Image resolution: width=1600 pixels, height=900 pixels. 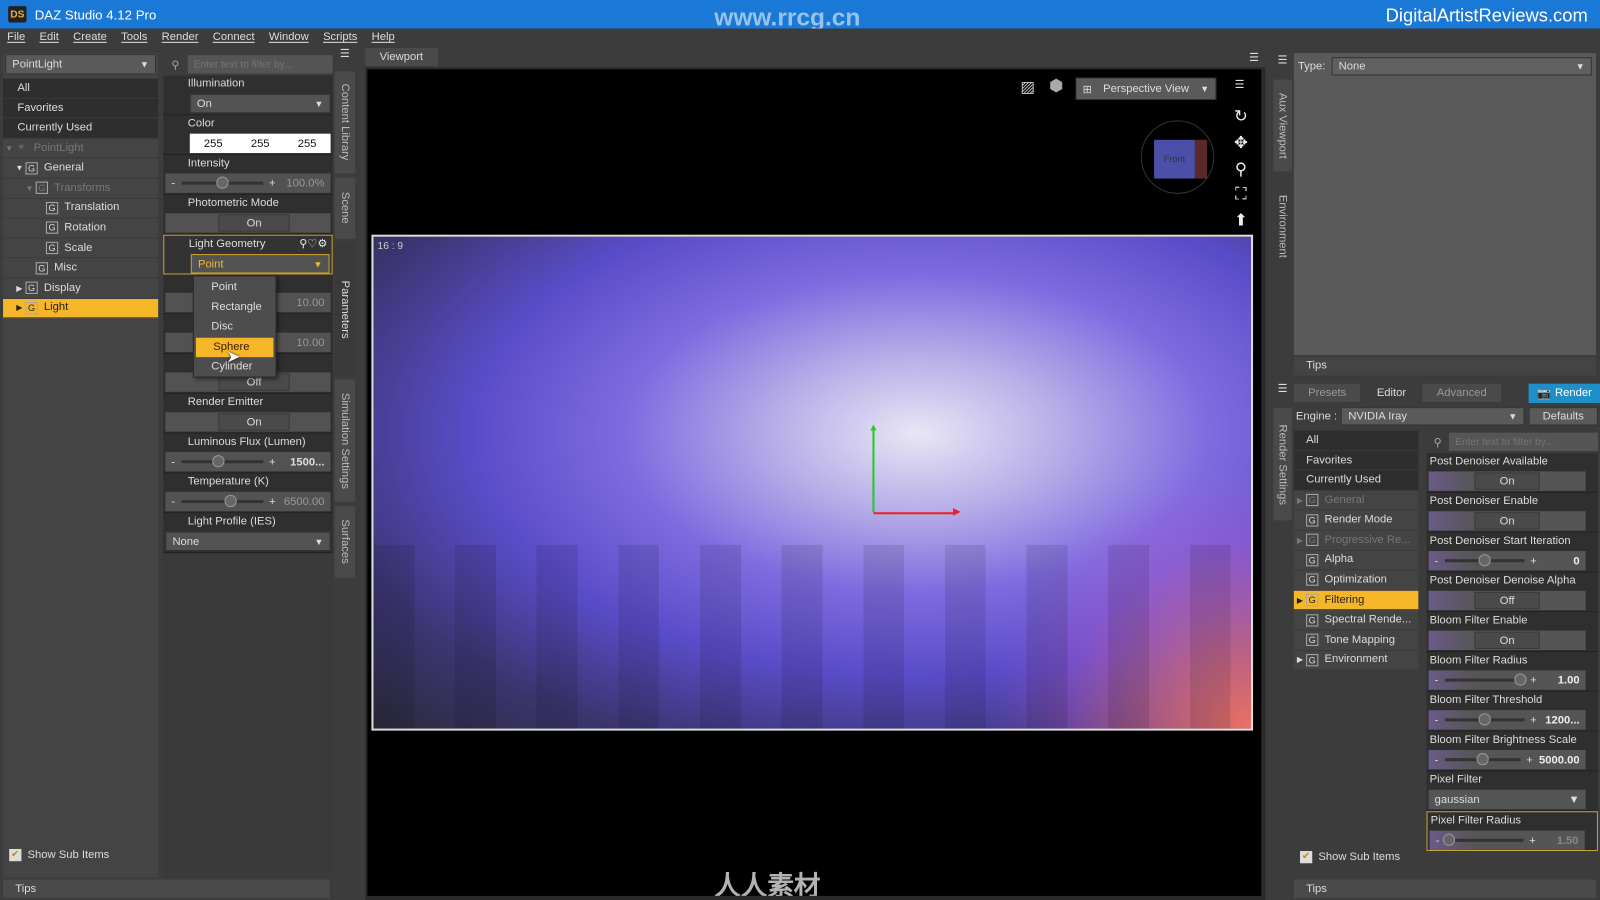 I want to click on temperature-slider: - +6500.00, so click(x=247, y=501).